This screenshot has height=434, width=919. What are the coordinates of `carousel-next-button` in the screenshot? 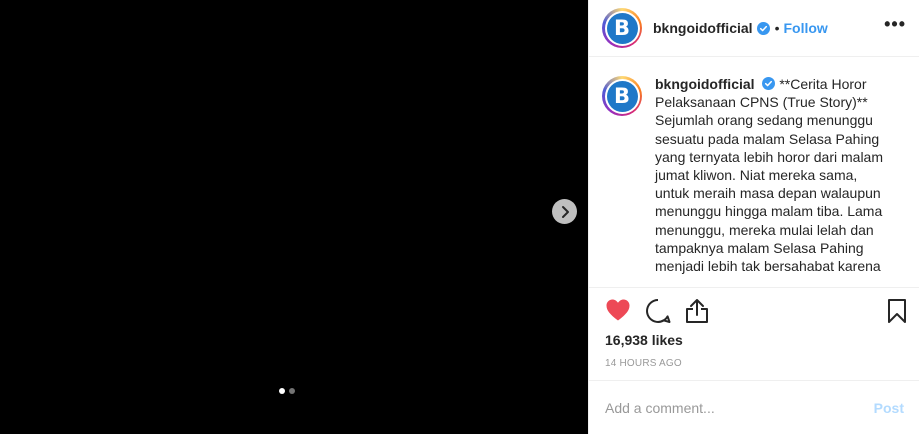 It's located at (564, 211).